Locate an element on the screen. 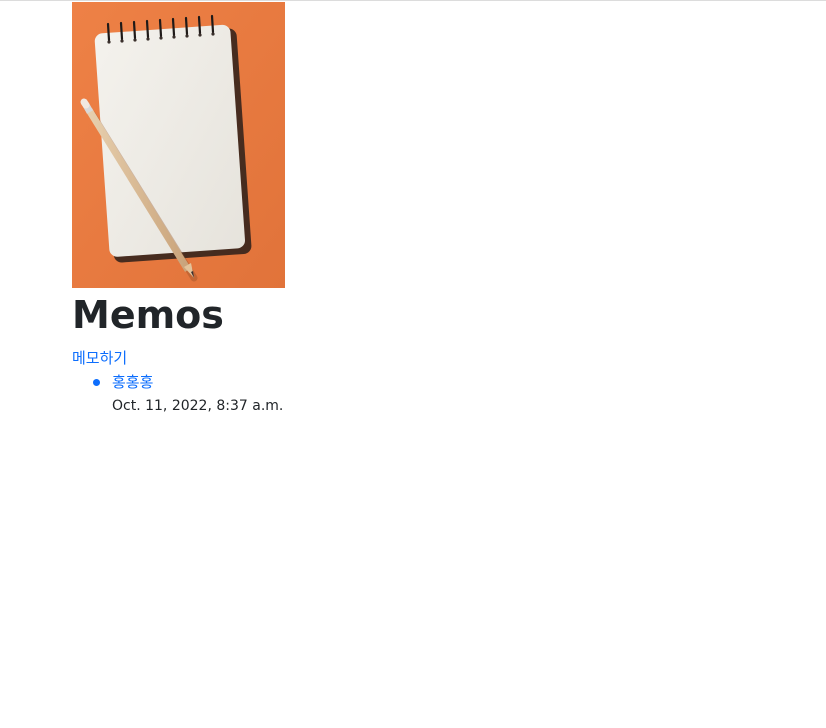  bullet-icon is located at coordinates (96, 382).